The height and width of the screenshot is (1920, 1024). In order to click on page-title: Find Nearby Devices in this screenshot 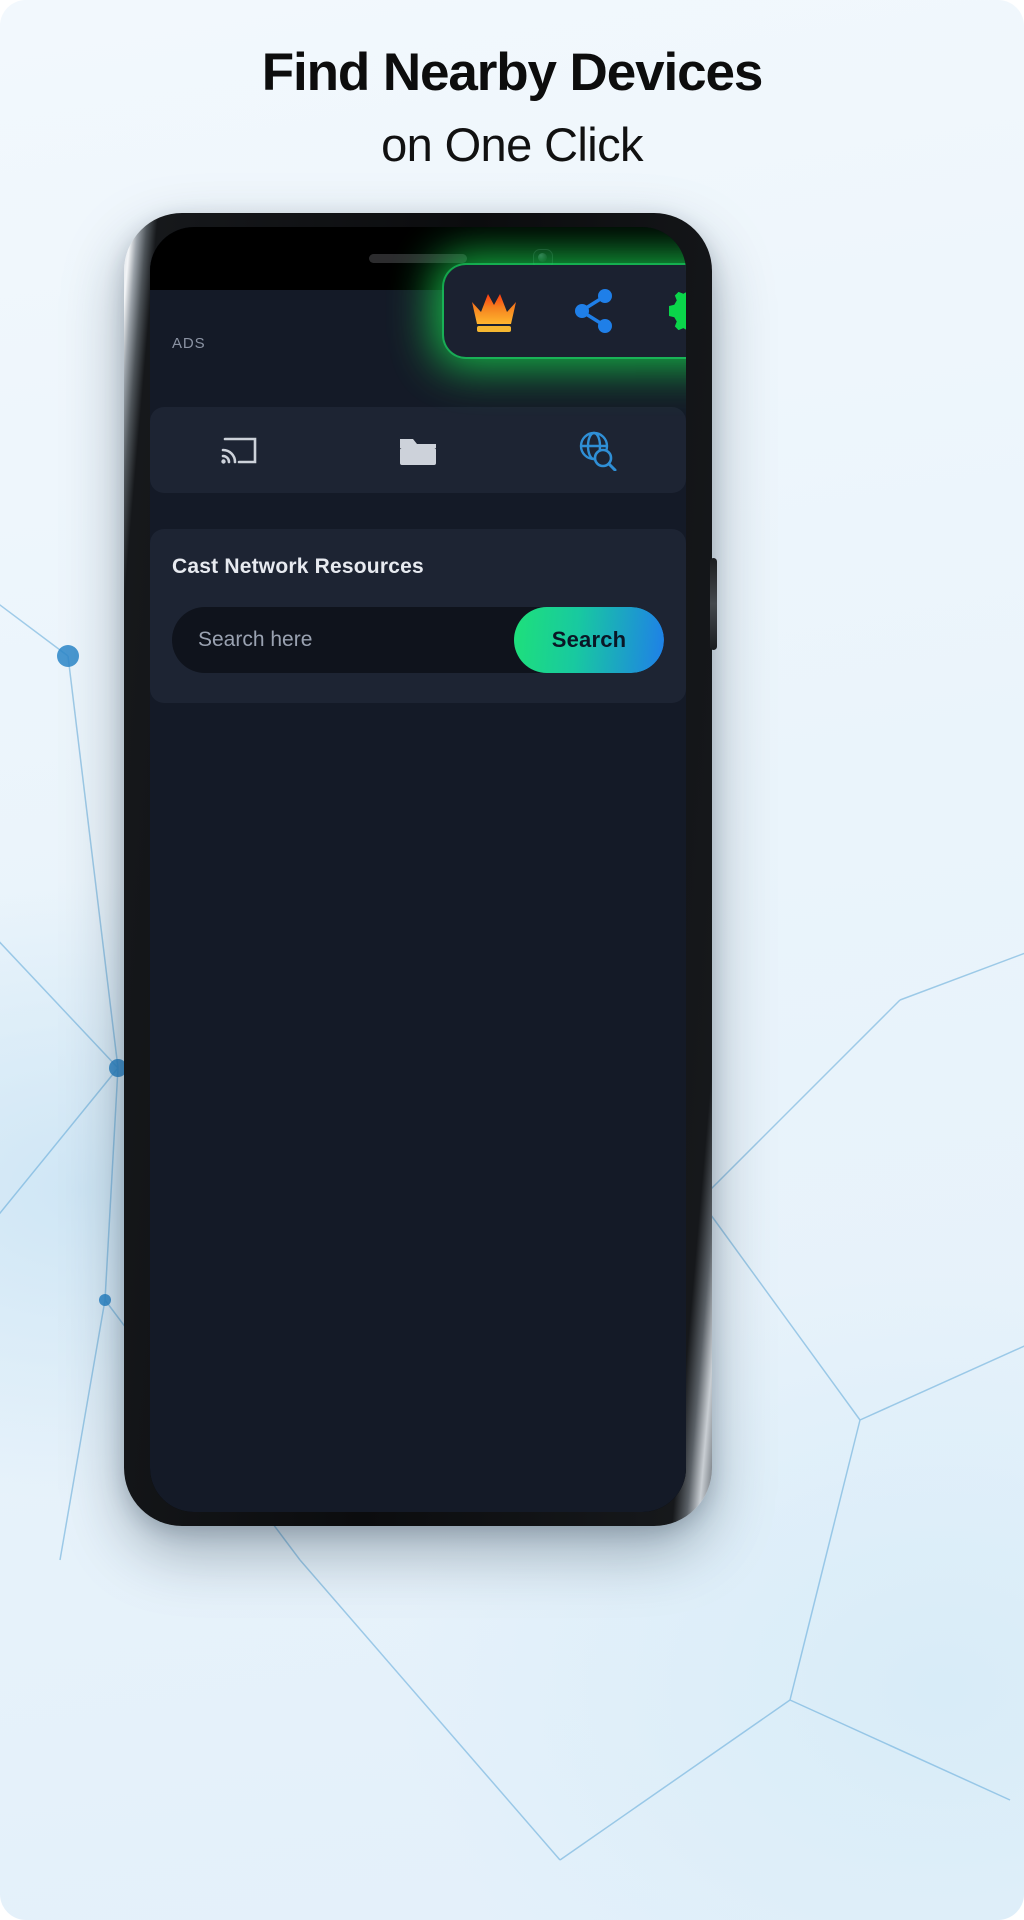, I will do `click(512, 72)`.